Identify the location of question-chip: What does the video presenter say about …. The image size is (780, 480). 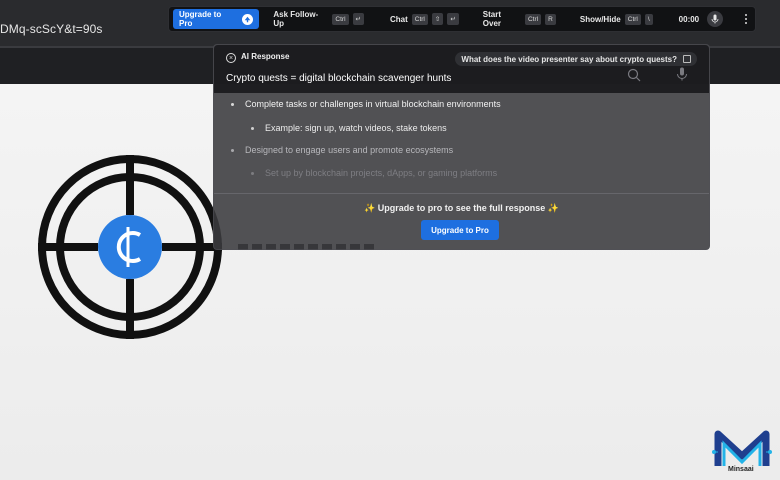
(576, 59).